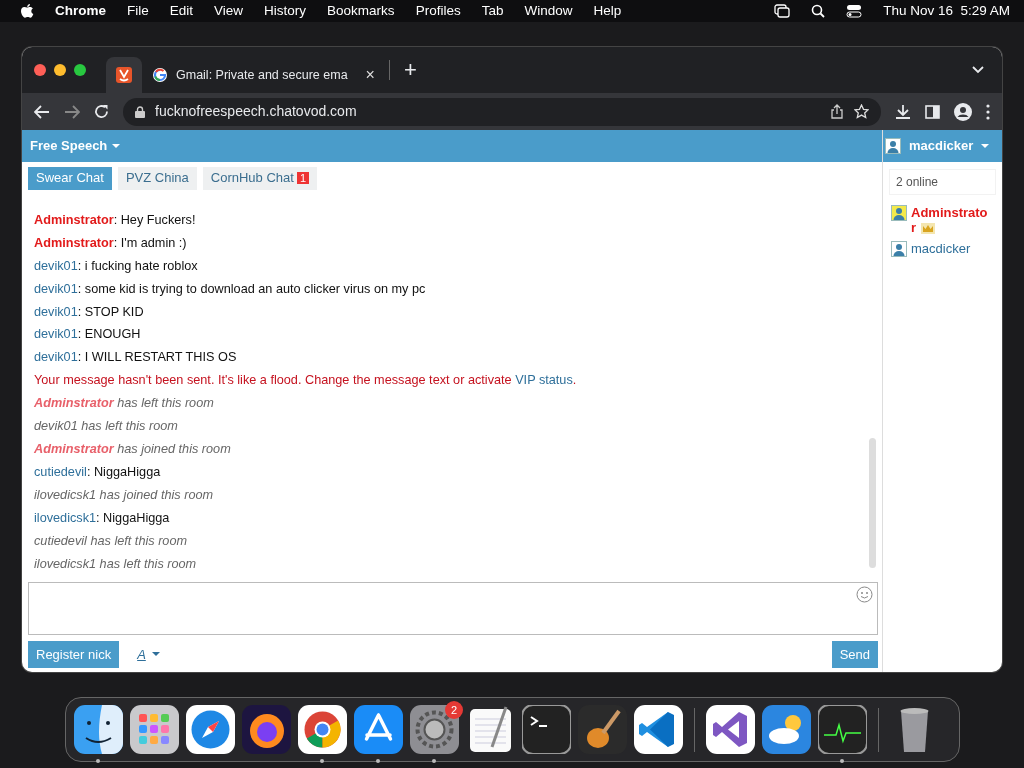 The image size is (1024, 768). Describe the element at coordinates (963, 111) in the screenshot. I see `profile-icon` at that location.